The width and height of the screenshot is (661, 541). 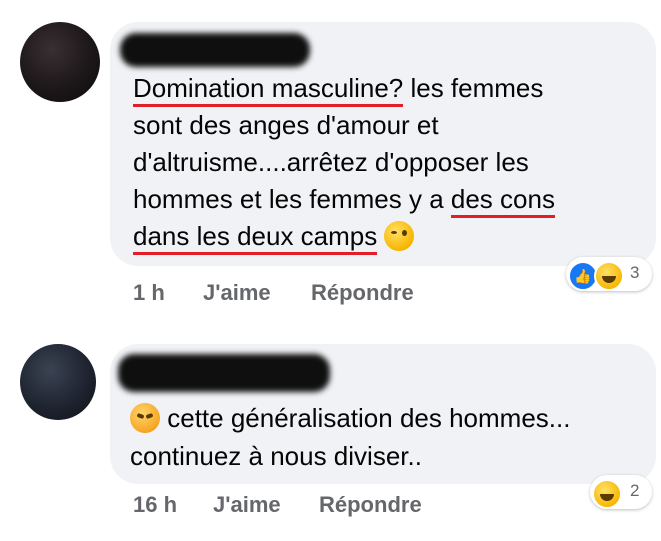 What do you see at coordinates (293, 507) in the screenshot?
I see `comment-actions: 16 h J'aime Répondre` at bounding box center [293, 507].